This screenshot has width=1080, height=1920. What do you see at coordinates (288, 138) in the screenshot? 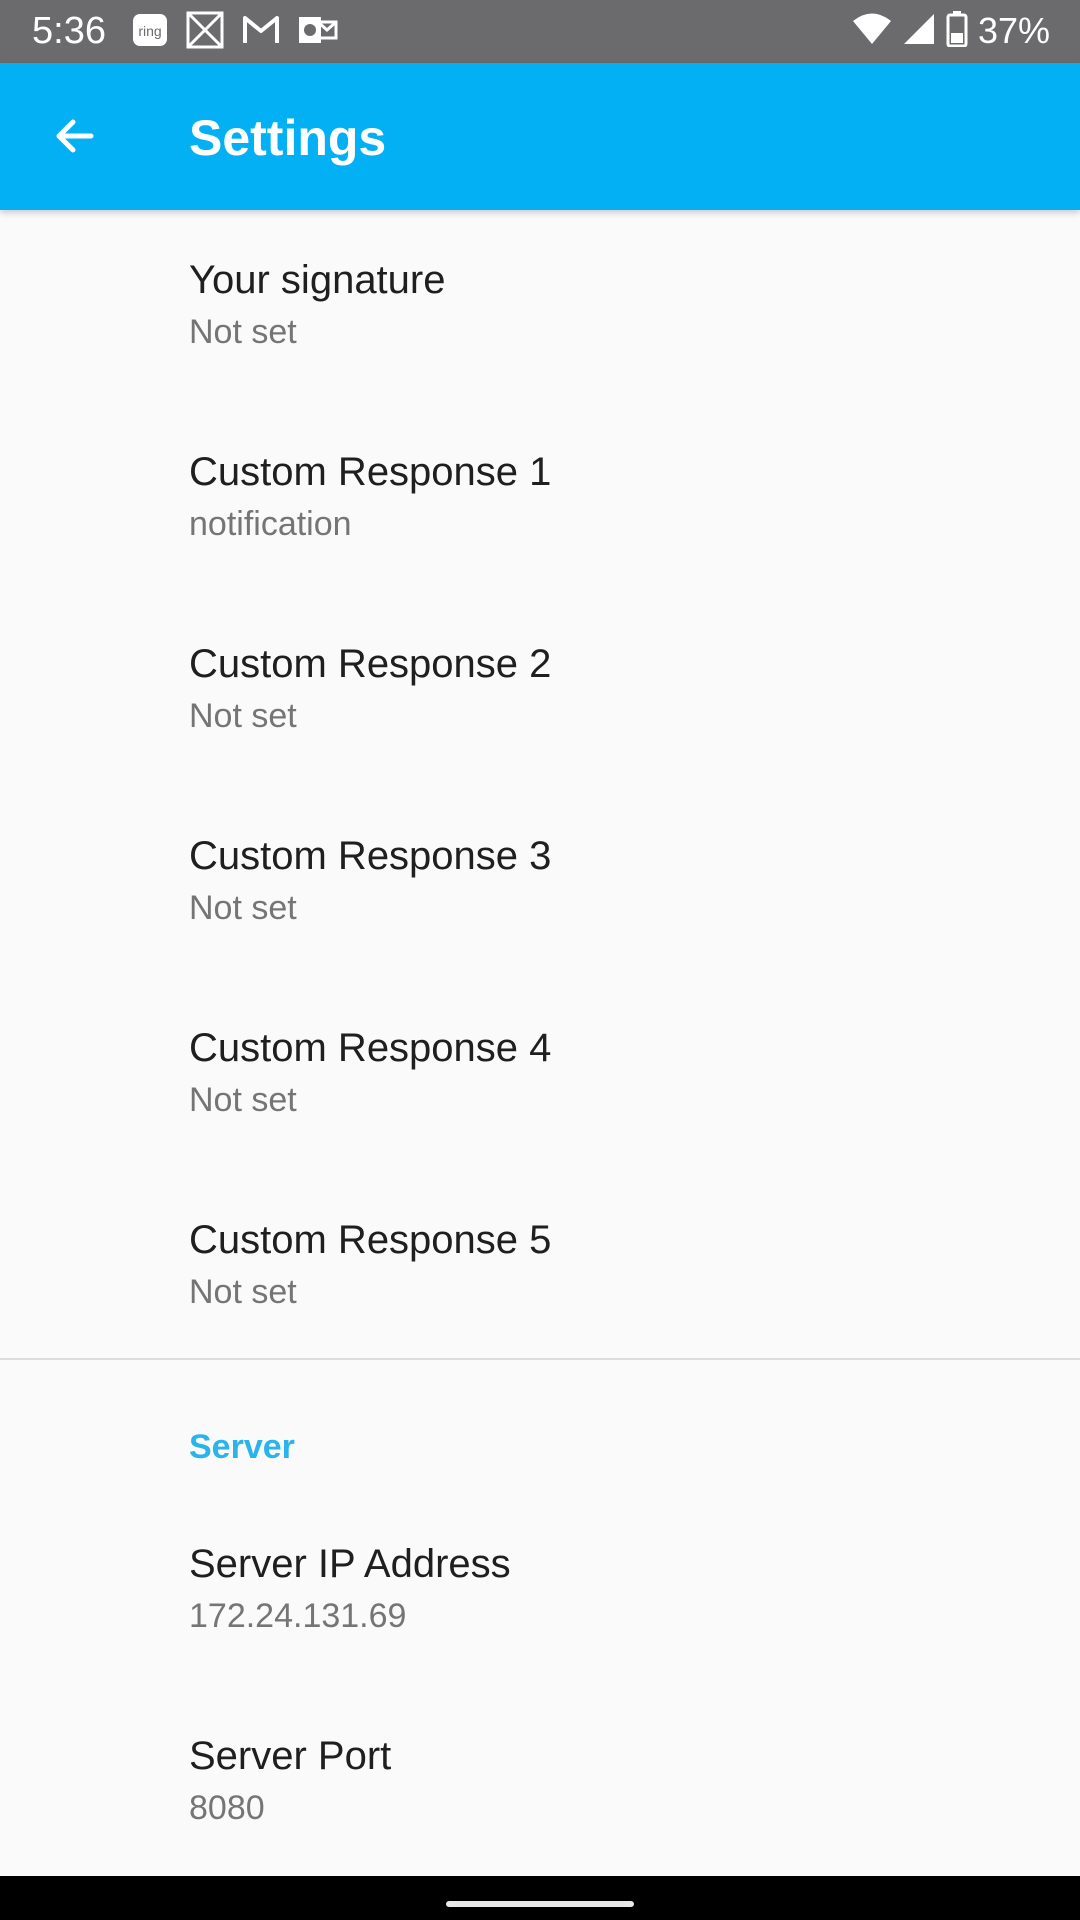
I see `page-title: Settings` at bounding box center [288, 138].